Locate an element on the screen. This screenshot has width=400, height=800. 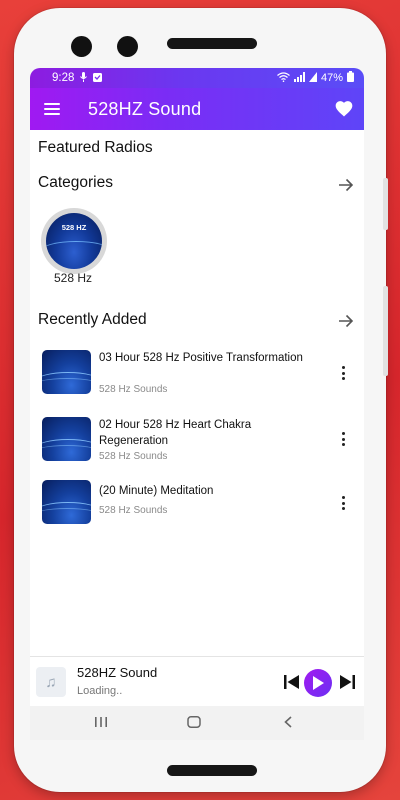
categories-heading: Categories is located at coordinates (75, 182).